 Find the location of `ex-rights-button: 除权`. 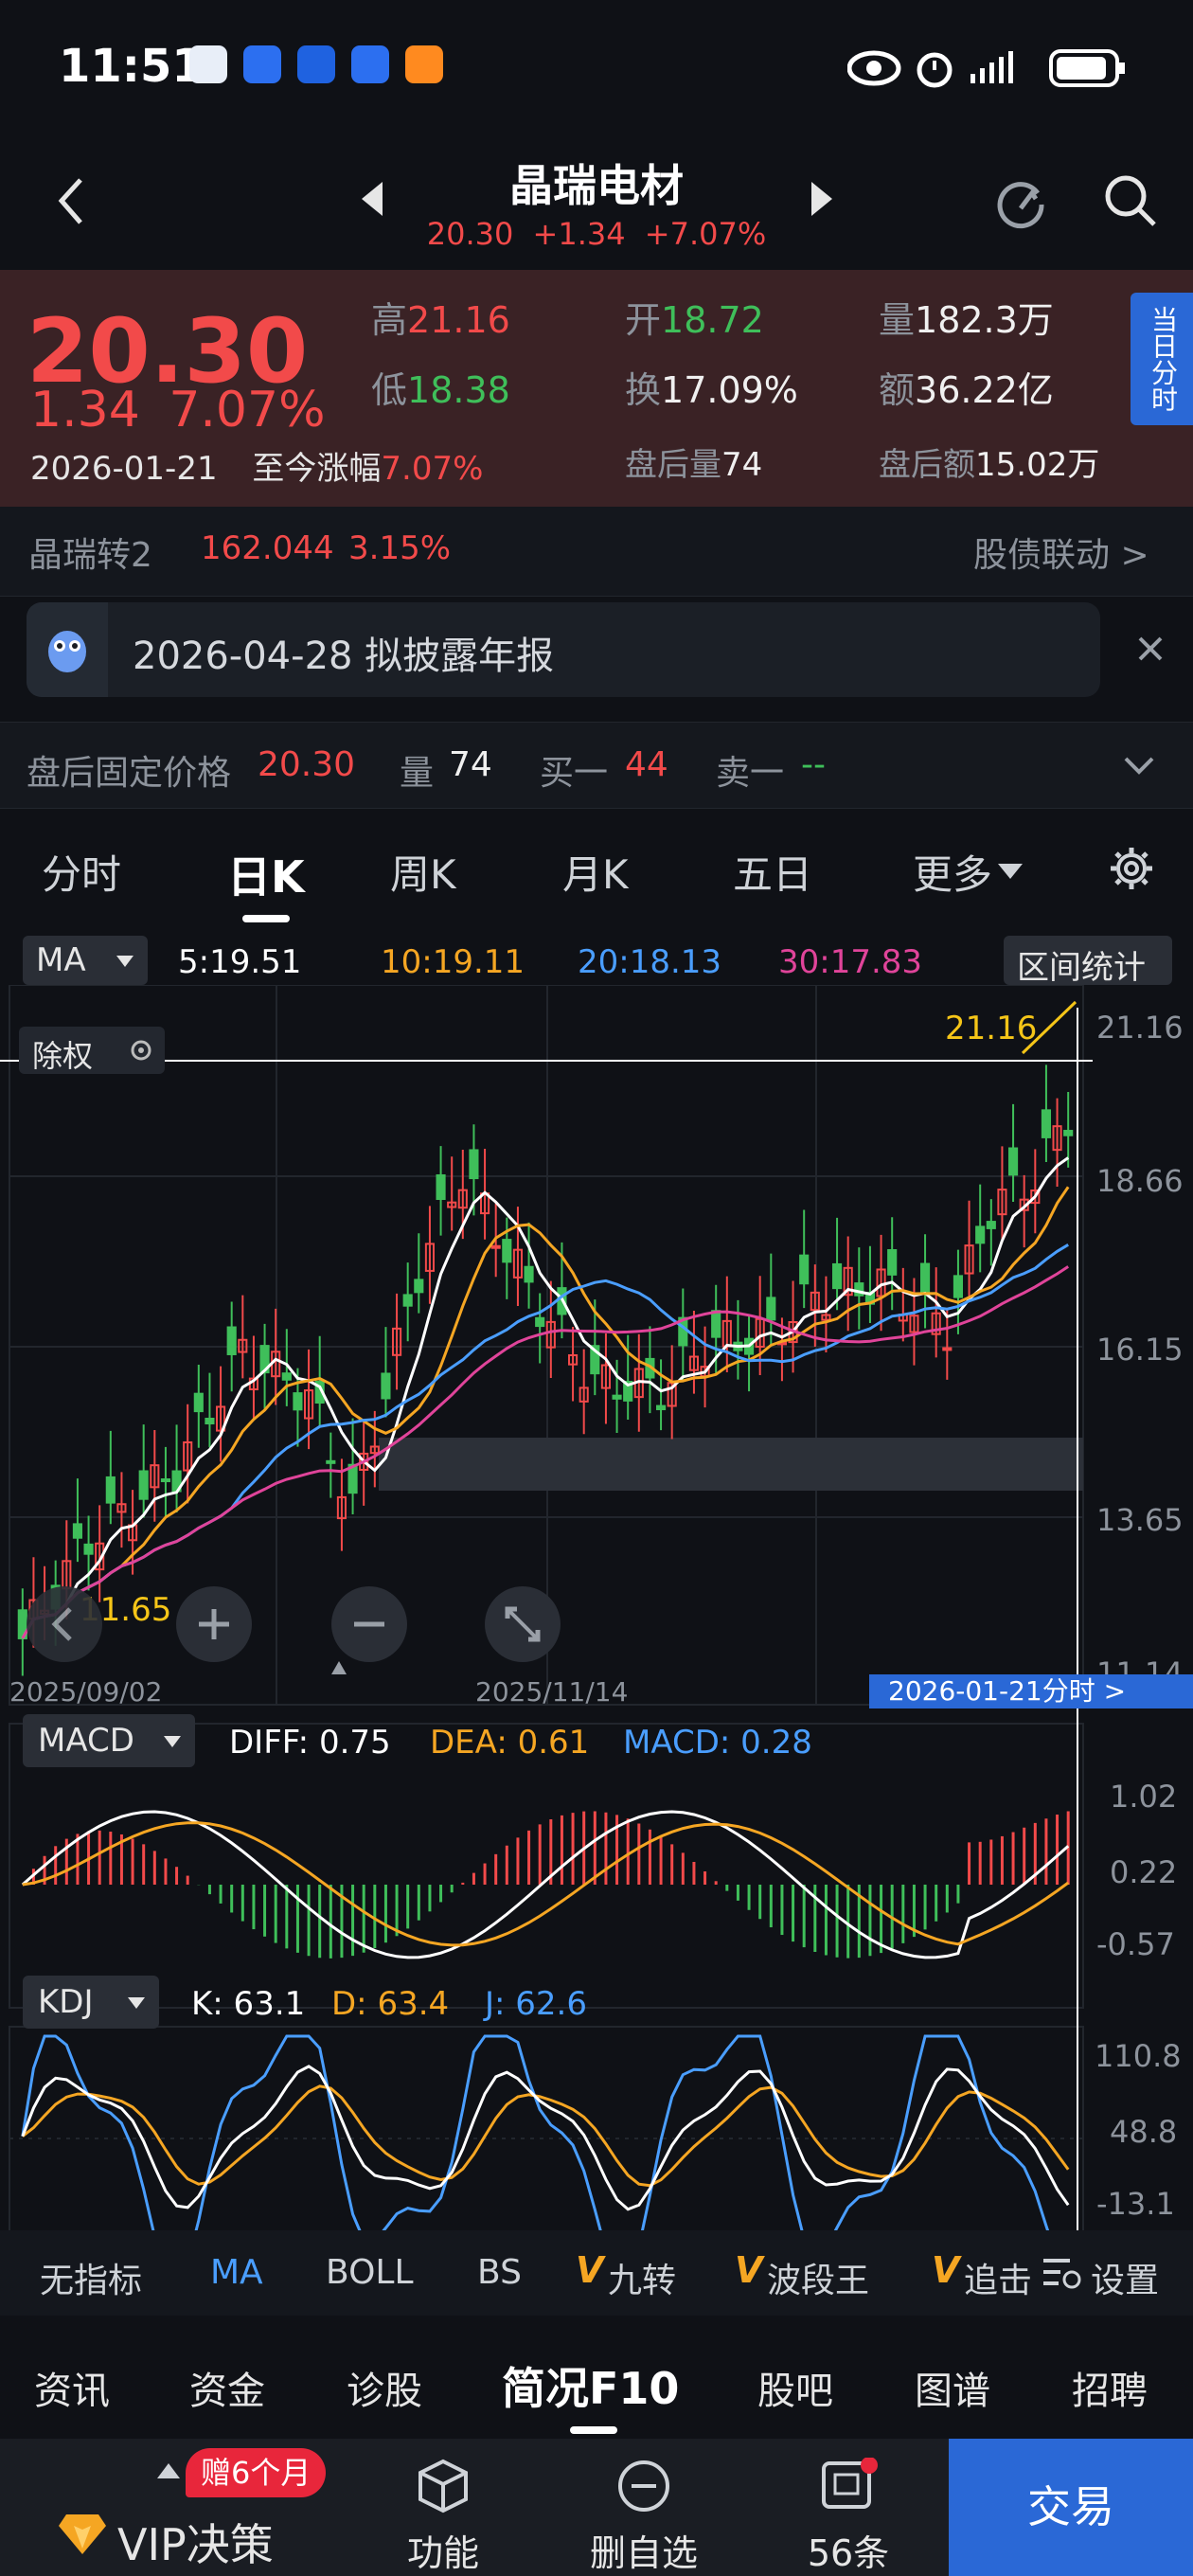

ex-rights-button: 除权 is located at coordinates (92, 1050).